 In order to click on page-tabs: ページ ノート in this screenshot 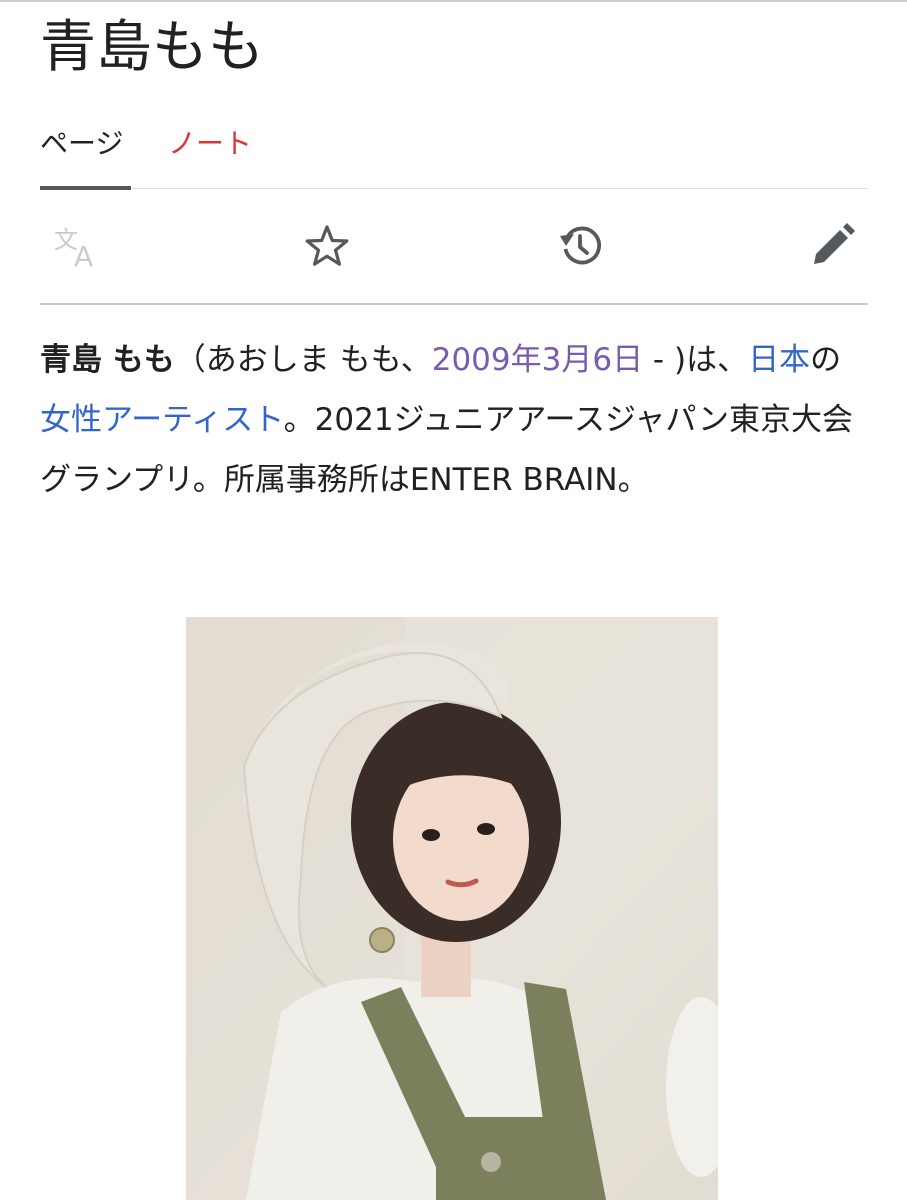, I will do `click(454, 154)`.